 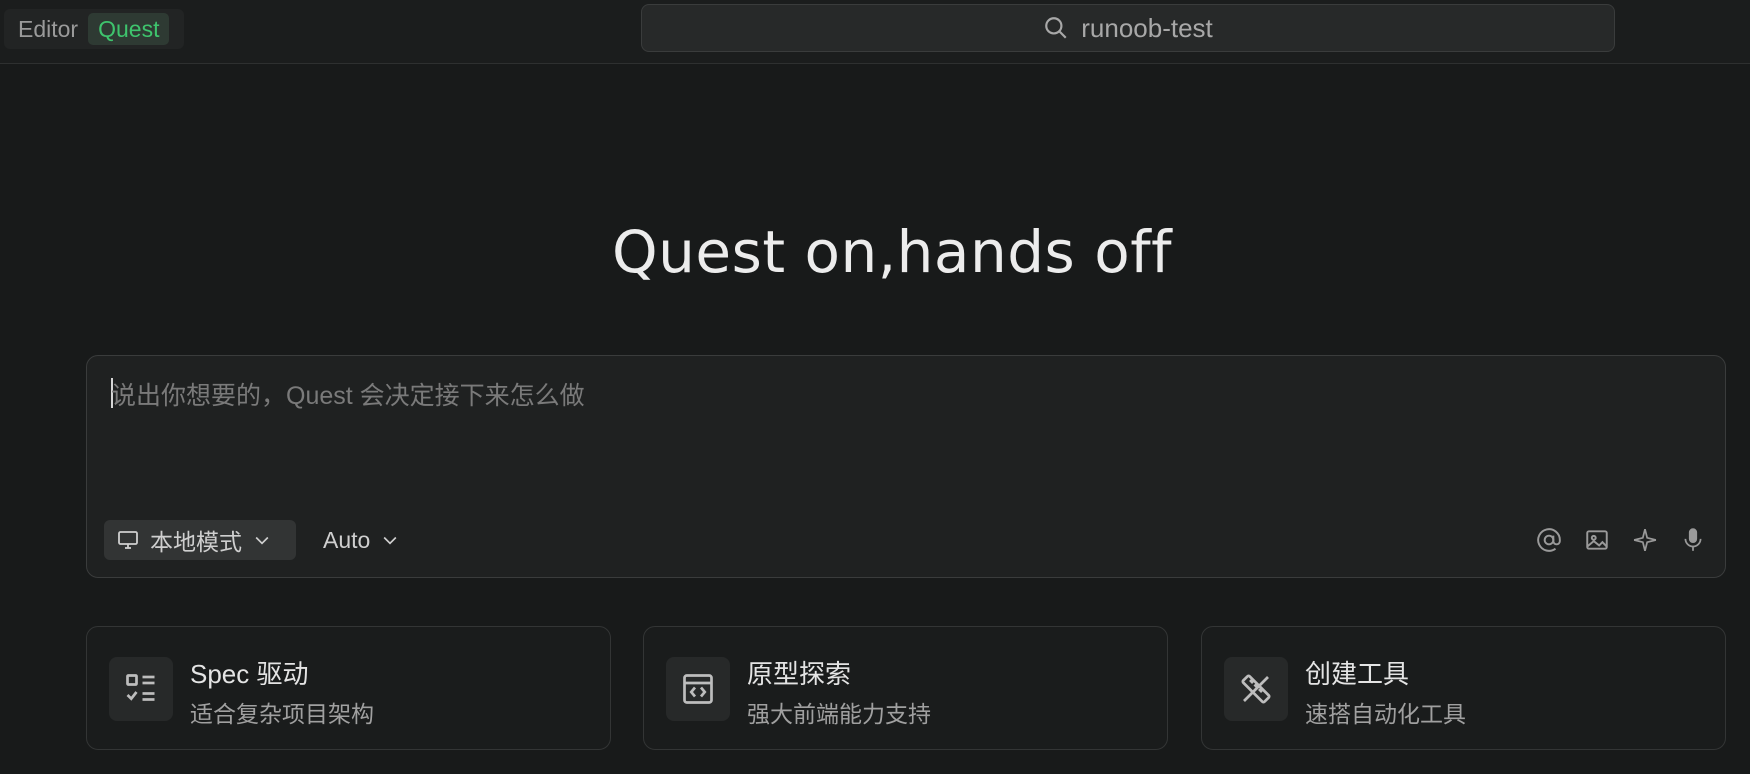 I want to click on card-prototype-explore: 原型探索 强大前端能力支持, so click(x=905, y=688).